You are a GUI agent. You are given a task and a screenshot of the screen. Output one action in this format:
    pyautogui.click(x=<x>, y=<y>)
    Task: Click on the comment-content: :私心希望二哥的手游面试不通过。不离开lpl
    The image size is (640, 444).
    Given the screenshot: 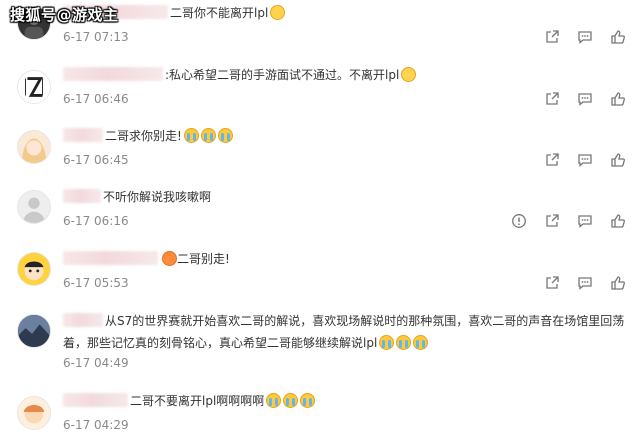 What is the action you would take?
    pyautogui.click(x=282, y=75)
    